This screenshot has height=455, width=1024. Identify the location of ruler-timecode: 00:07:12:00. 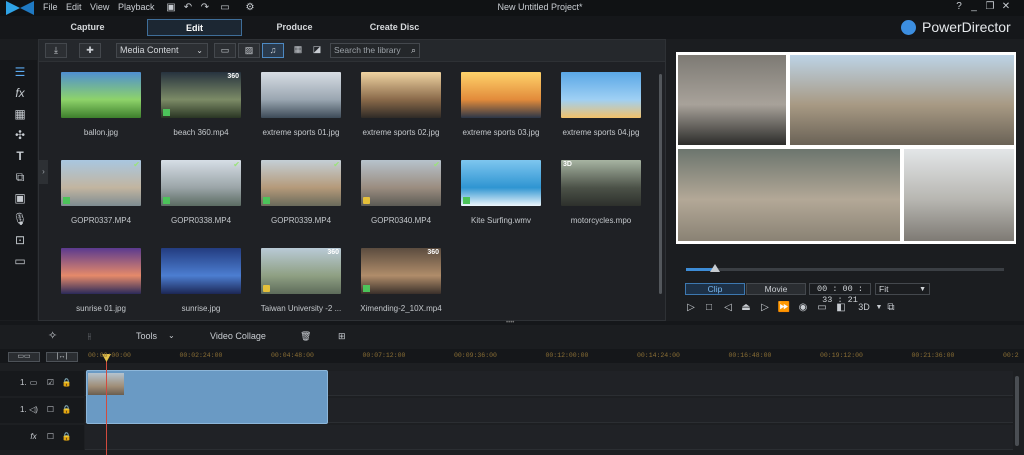
(384, 355).